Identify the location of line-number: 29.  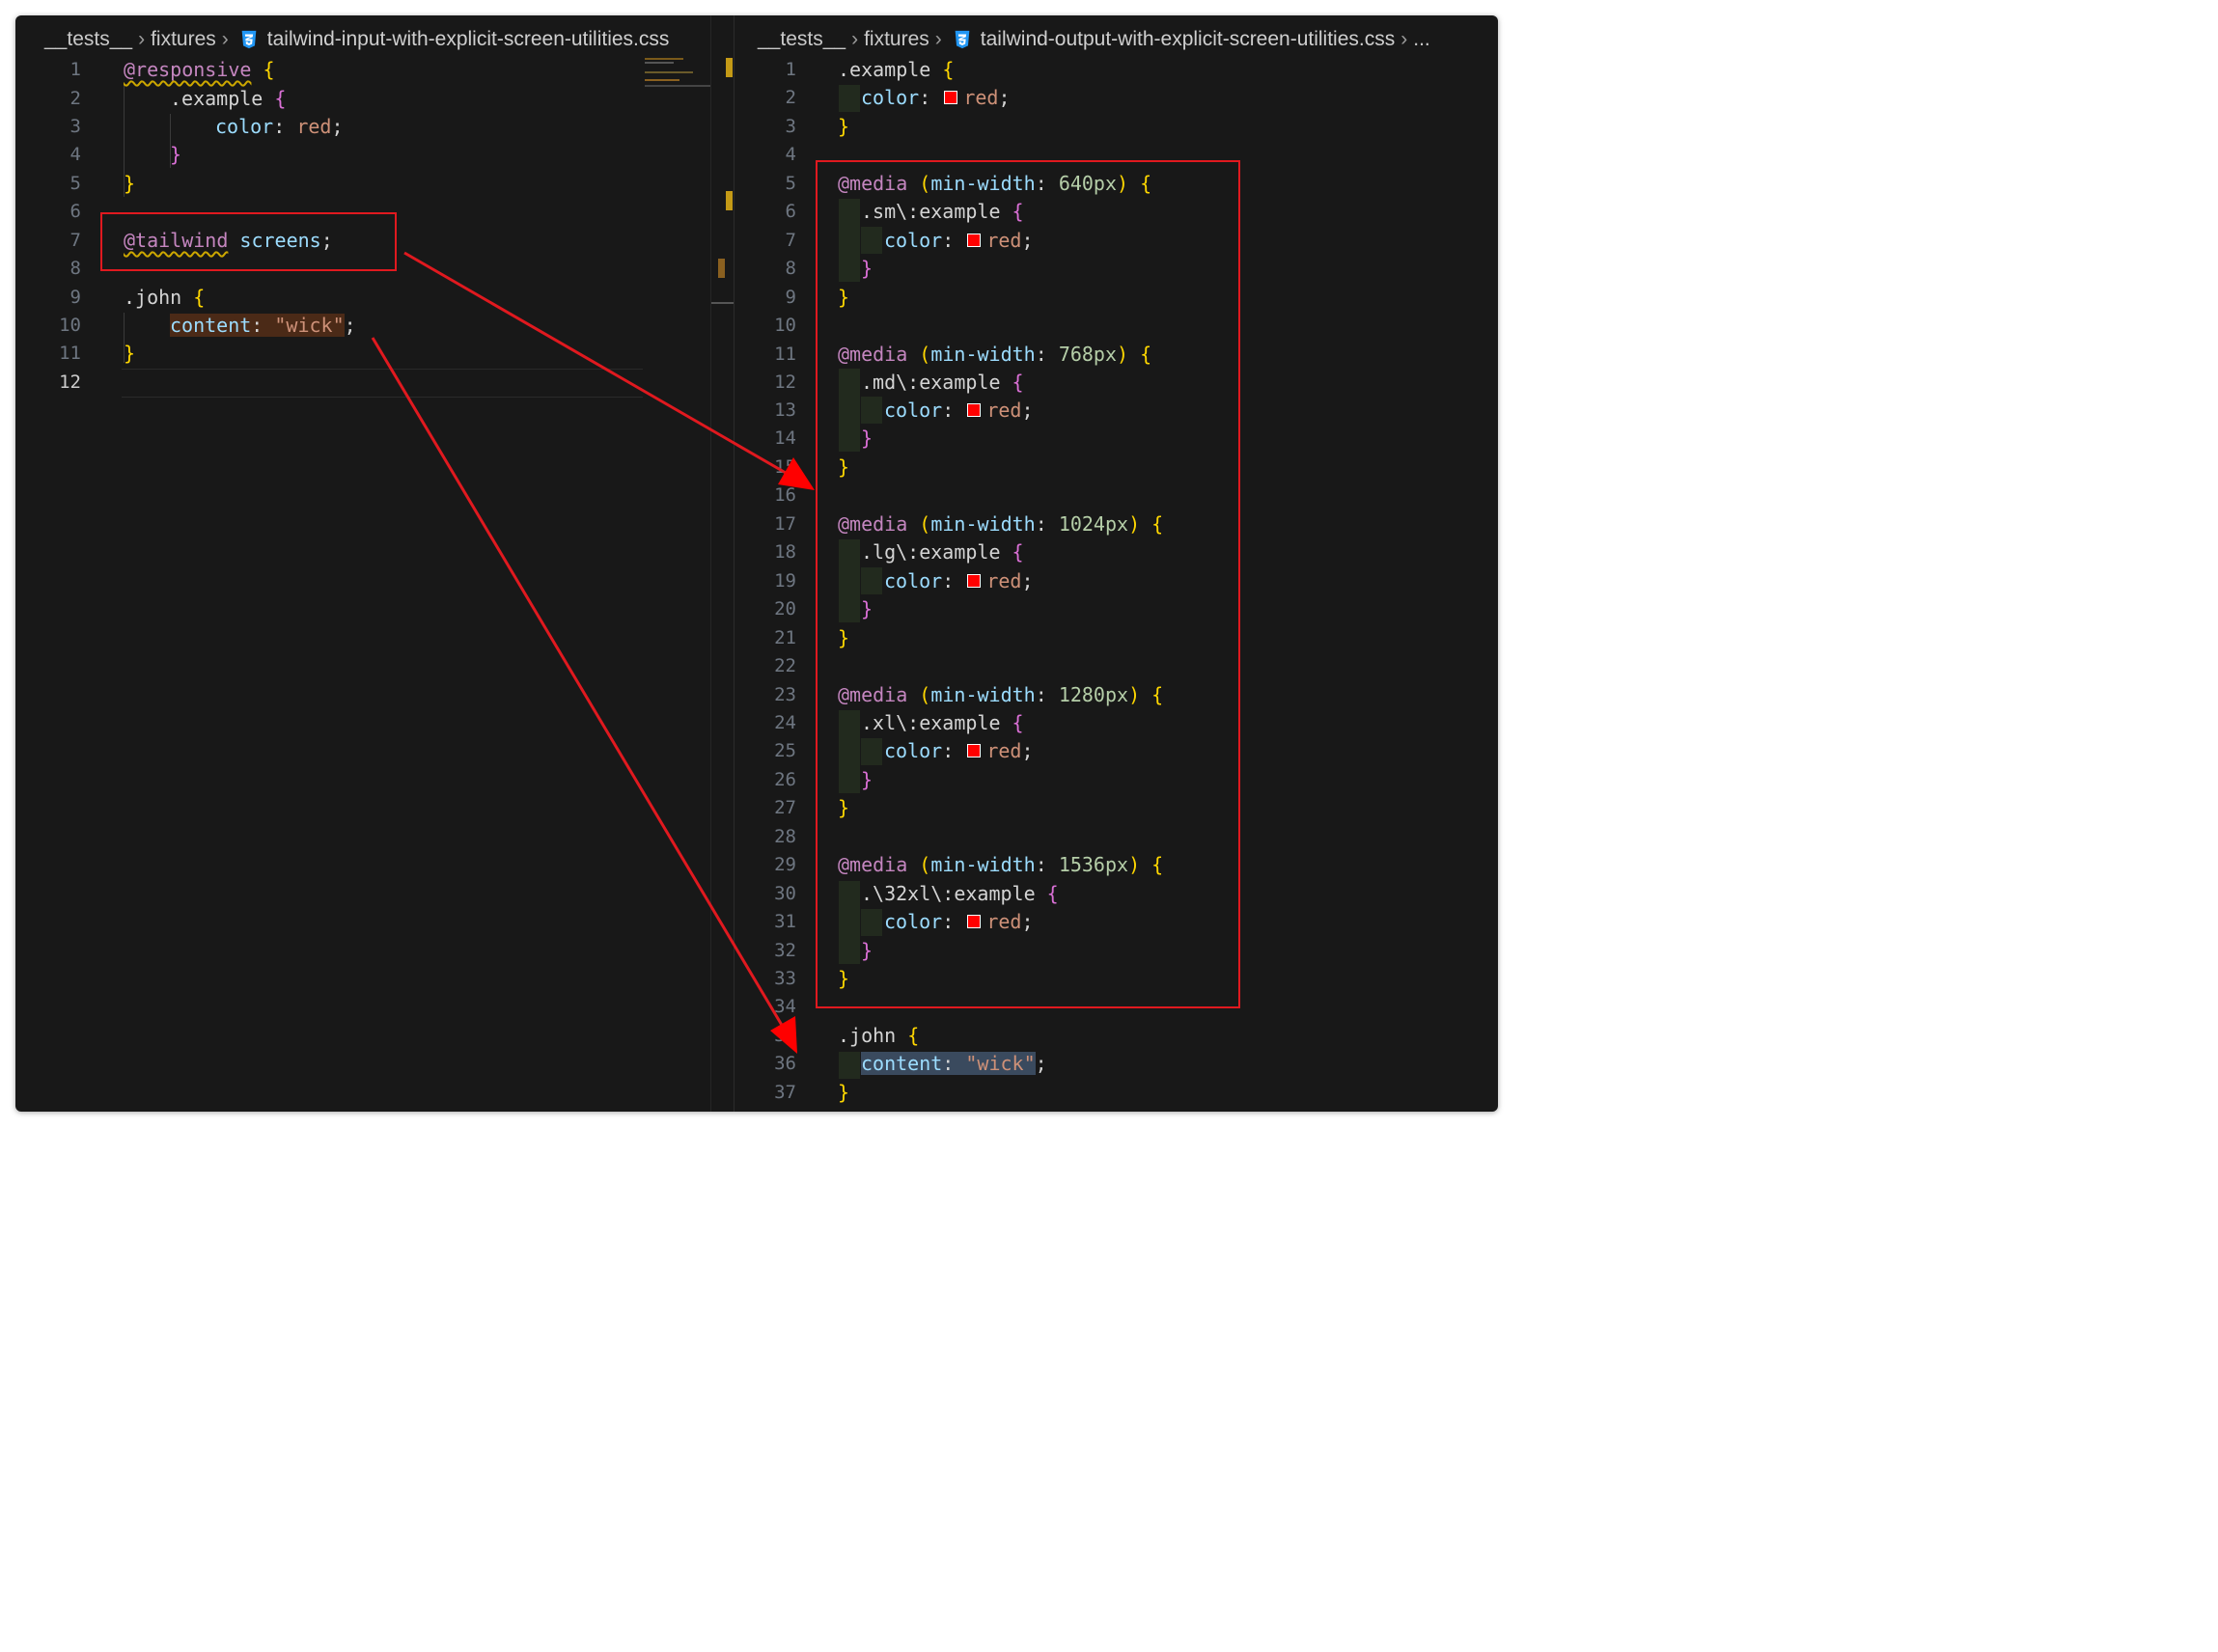
(785, 864).